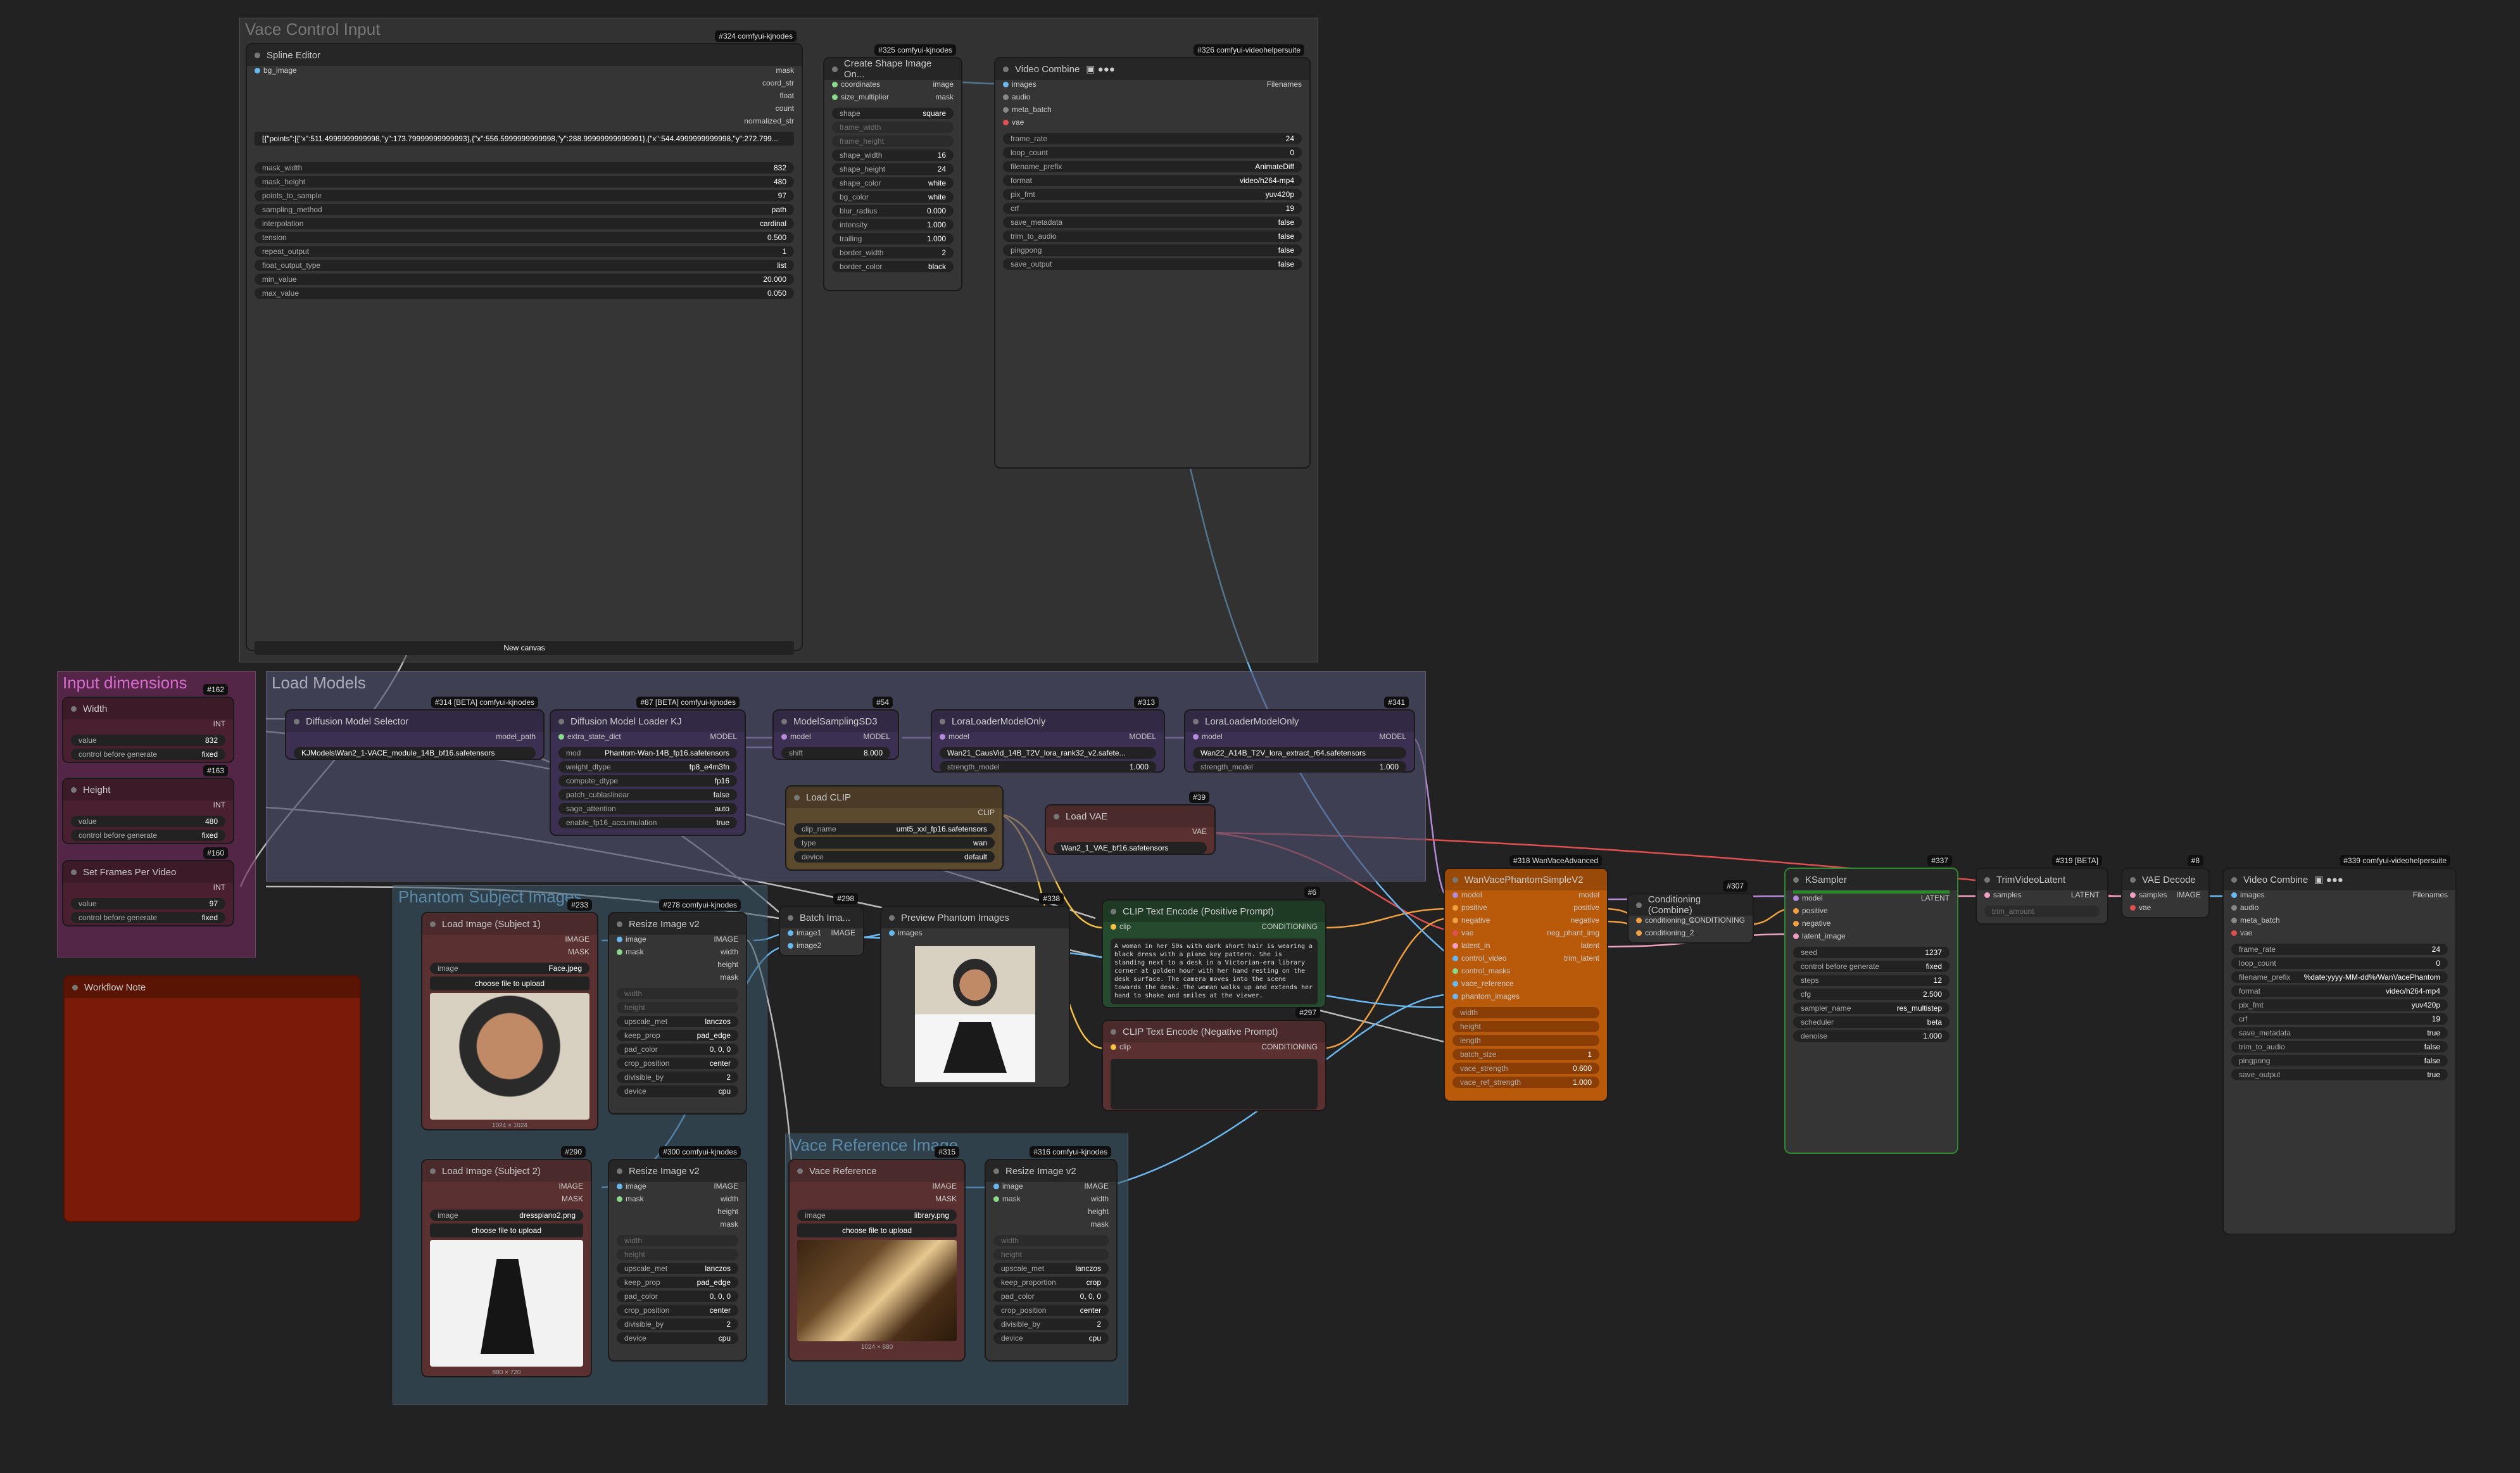  What do you see at coordinates (677, 1063) in the screenshot?
I see `widget: crop_position center` at bounding box center [677, 1063].